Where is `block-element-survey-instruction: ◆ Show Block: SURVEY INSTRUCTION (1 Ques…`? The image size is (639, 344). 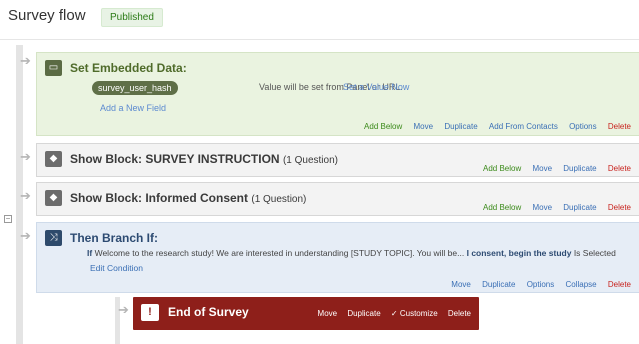
block-element-survey-instruction: ◆ Show Block: SURVEY INSTRUCTION (1 Ques… is located at coordinates (337, 160).